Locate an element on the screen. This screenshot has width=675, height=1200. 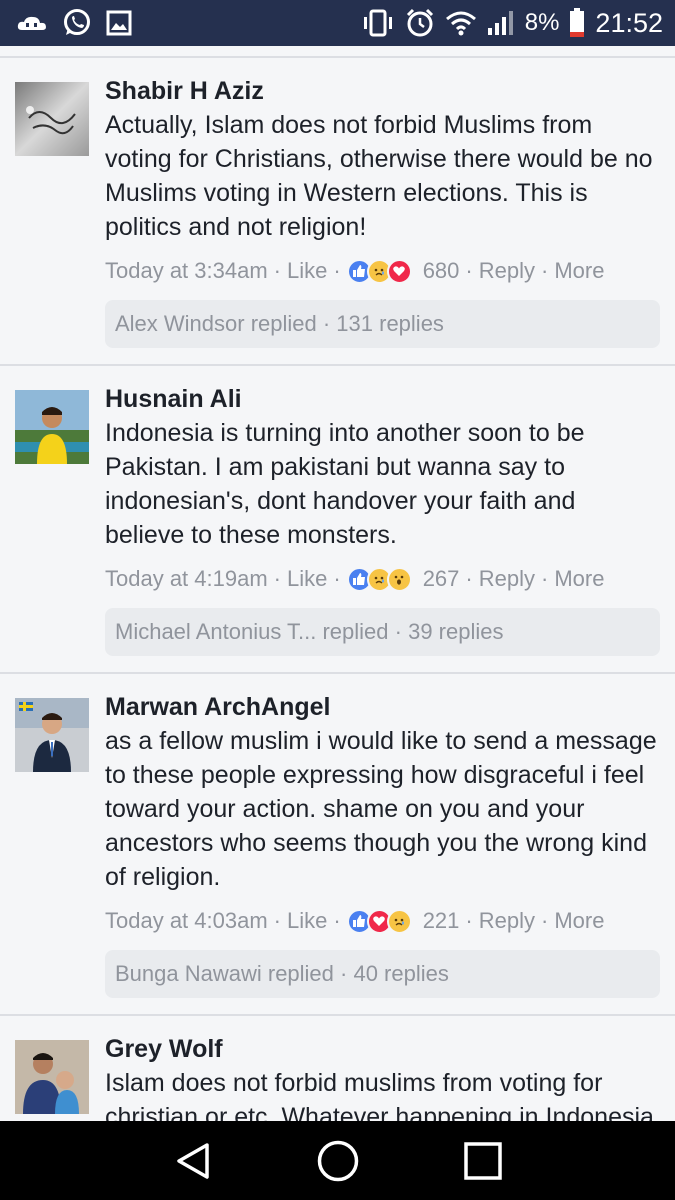
gallery-icon is located at coordinates (119, 23).